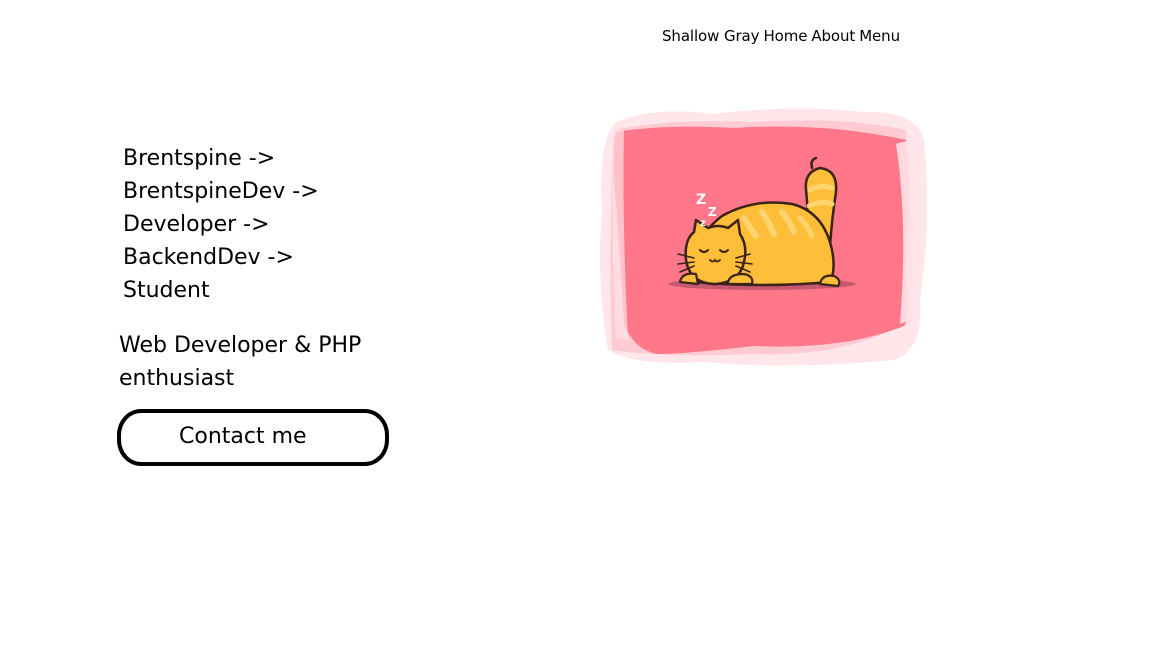 The width and height of the screenshot is (1152, 648). Describe the element at coordinates (764, 237) in the screenshot. I see `sleeping-cat-illustration: Z Z z` at that location.